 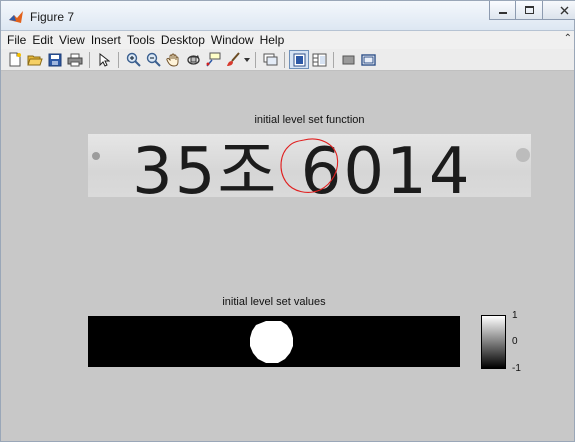 I want to click on colorbar-tick-max: 1, so click(x=515, y=315).